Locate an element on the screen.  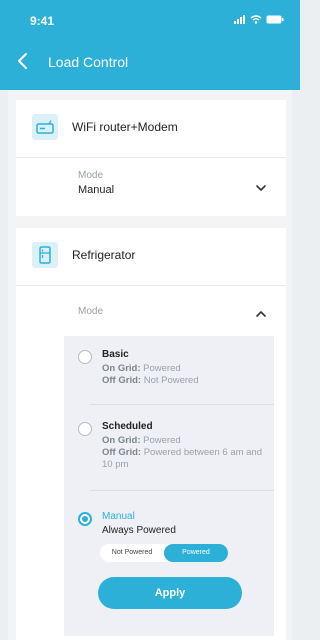
collapse-toggle is located at coordinates (261, 311).